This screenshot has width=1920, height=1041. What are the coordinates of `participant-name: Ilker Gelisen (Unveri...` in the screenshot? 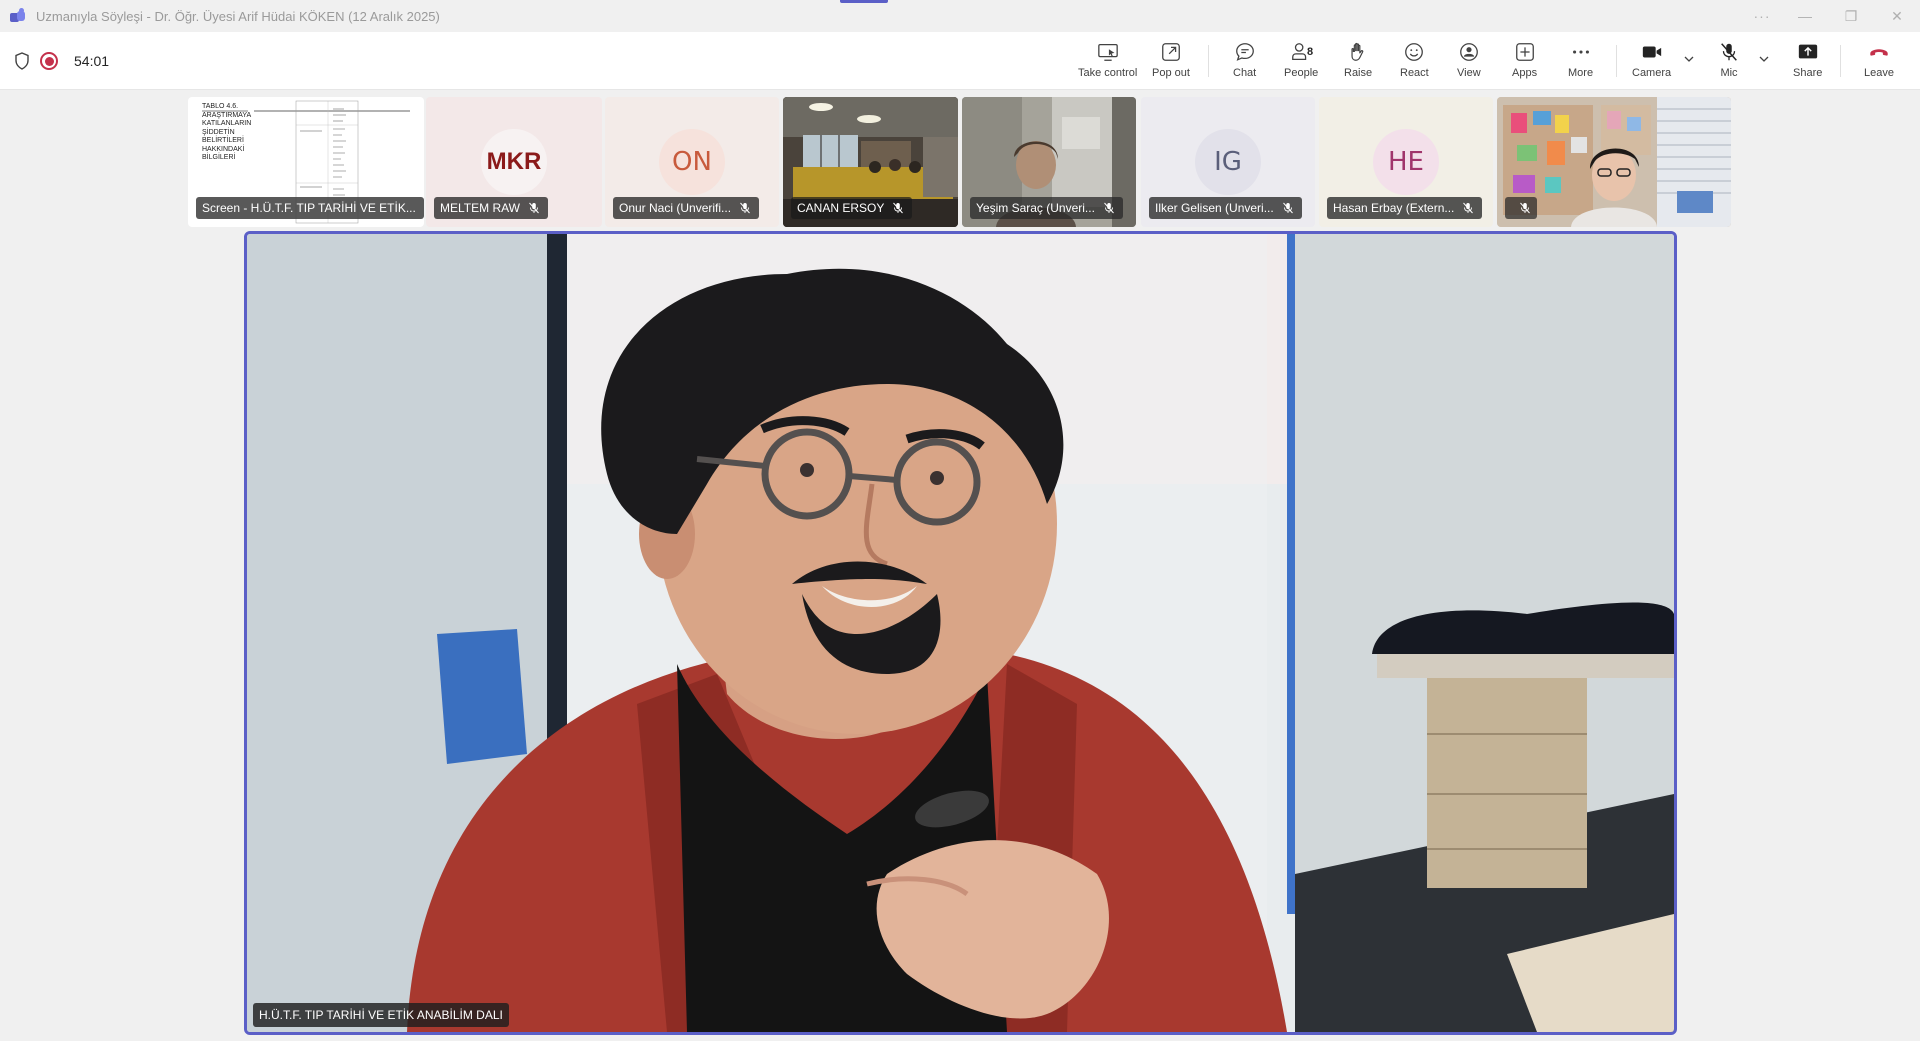 It's located at (1214, 208).